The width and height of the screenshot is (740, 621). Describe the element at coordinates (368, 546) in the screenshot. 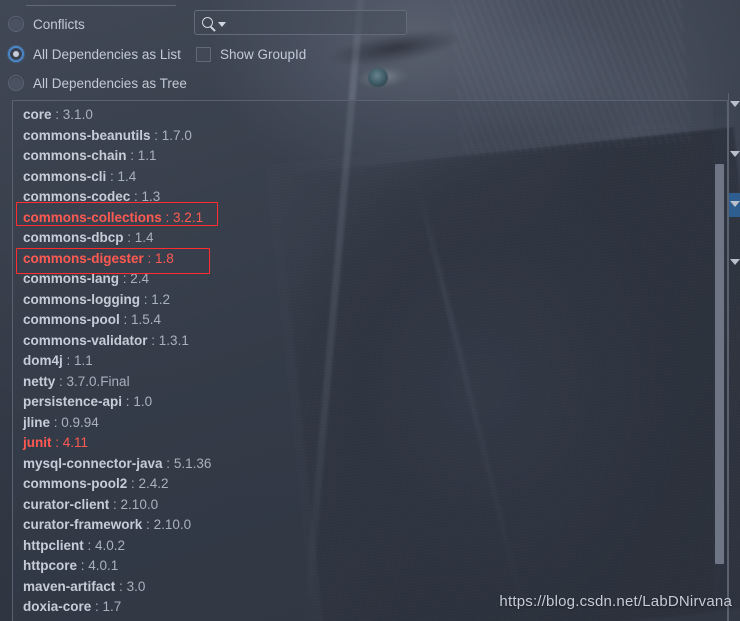

I see `dependency-row: httpclient : 4.0.2` at that location.